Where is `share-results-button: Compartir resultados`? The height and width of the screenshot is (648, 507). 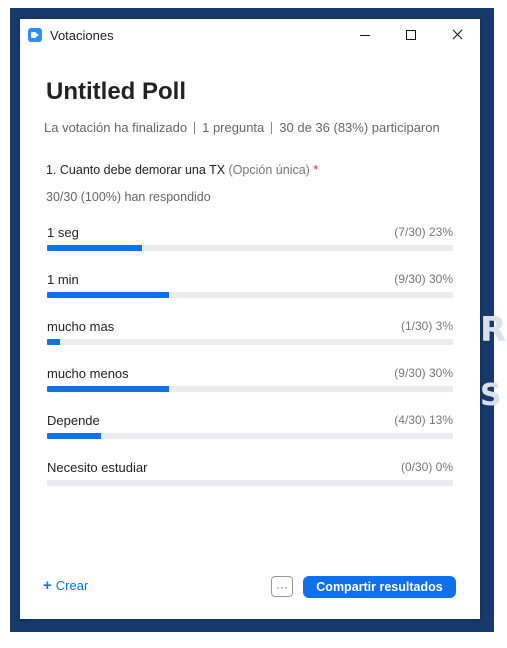 share-results-button: Compartir resultados is located at coordinates (379, 587).